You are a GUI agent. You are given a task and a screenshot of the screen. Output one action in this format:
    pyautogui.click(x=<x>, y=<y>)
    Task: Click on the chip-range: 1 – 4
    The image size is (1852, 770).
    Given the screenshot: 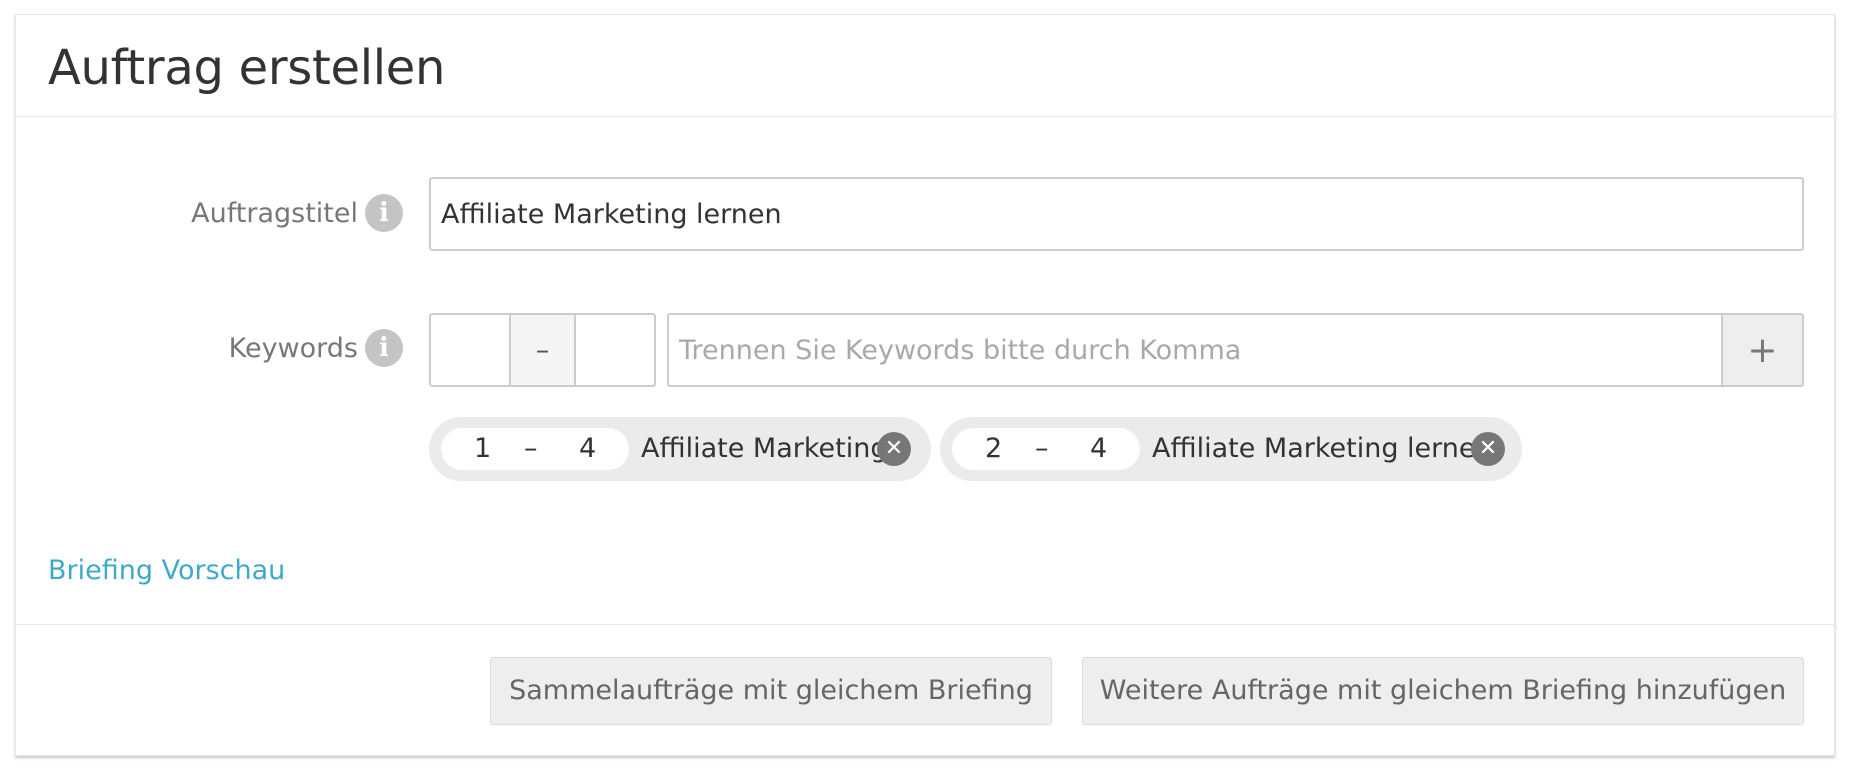 What is the action you would take?
    pyautogui.click(x=535, y=449)
    